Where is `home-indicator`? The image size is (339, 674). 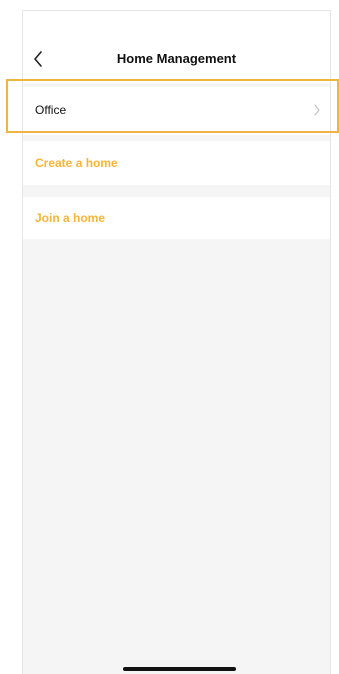
home-indicator is located at coordinates (179, 669).